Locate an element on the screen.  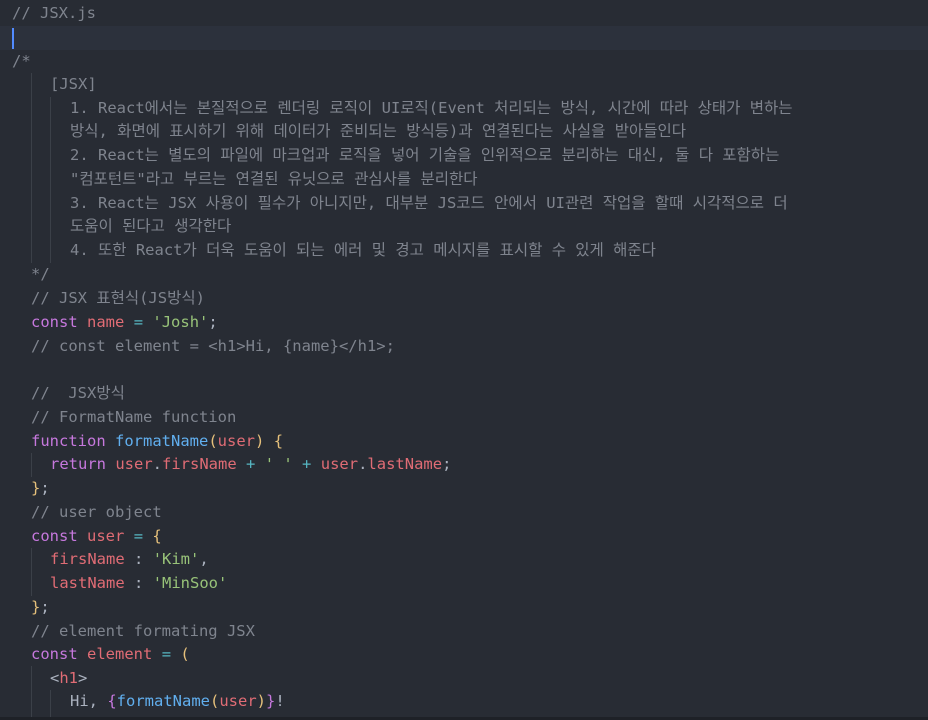
code-line: // FormatName function is located at coordinates (464, 418).